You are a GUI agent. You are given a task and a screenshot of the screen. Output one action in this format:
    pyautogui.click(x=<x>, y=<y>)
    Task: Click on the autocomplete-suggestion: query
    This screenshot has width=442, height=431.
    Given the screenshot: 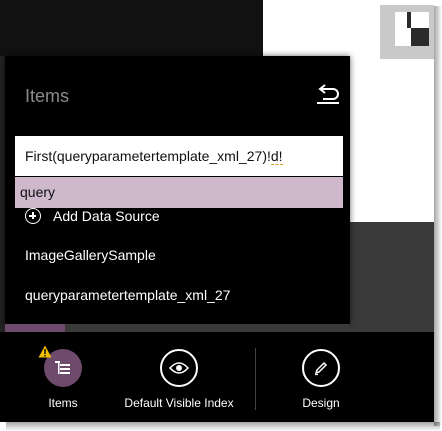 What is the action you would take?
    pyautogui.click(x=179, y=192)
    